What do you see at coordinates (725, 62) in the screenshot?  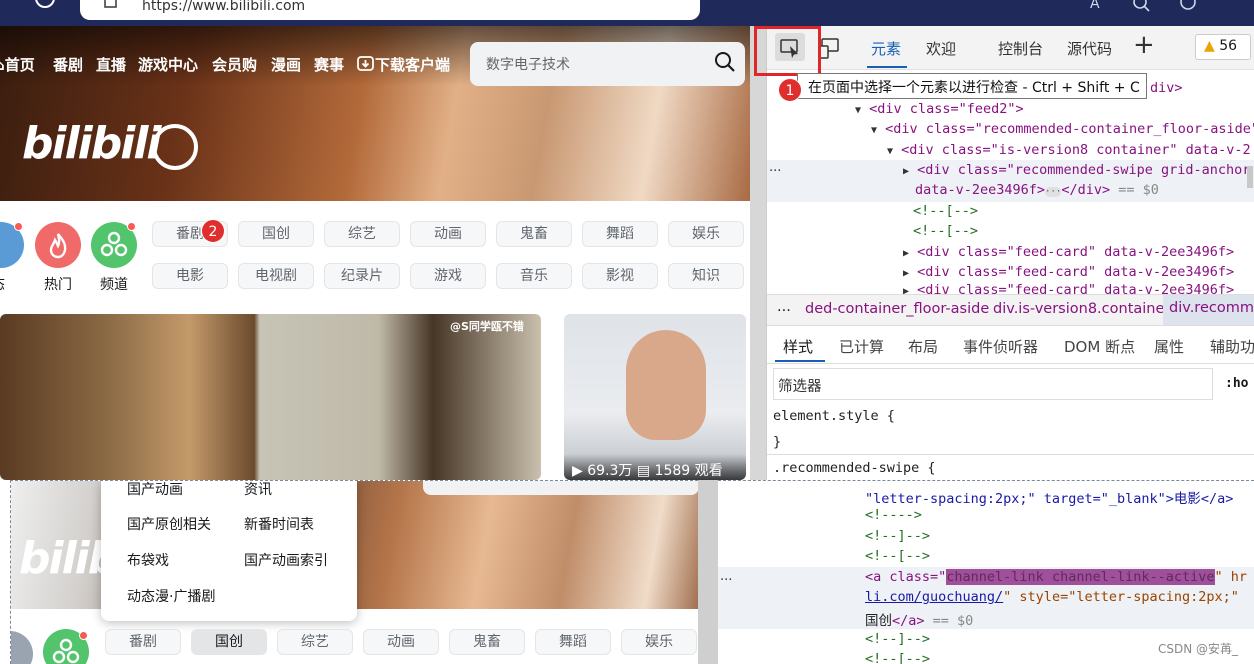 I see `search-icon` at bounding box center [725, 62].